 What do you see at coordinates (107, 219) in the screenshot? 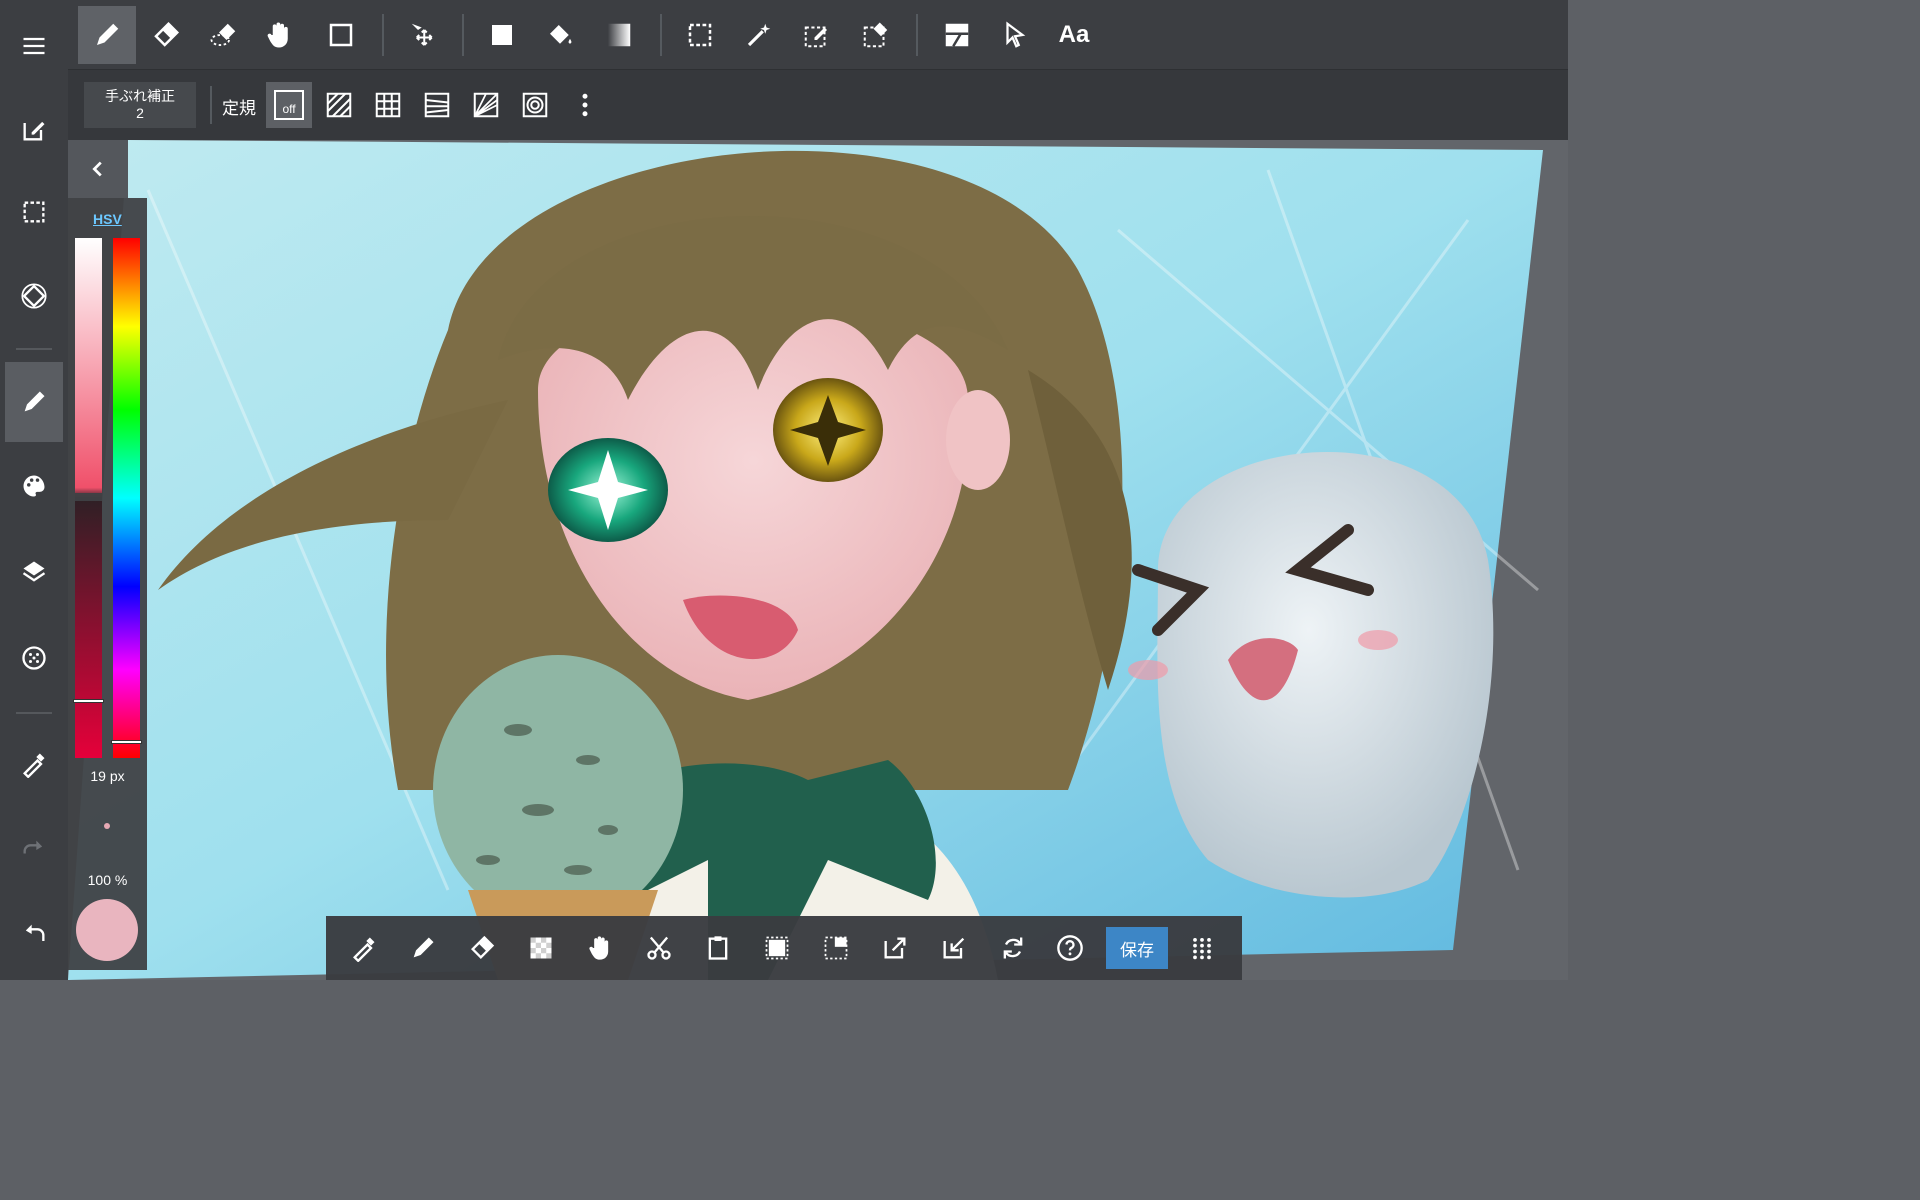
I see `hsv-mode-link: HSV` at bounding box center [107, 219].